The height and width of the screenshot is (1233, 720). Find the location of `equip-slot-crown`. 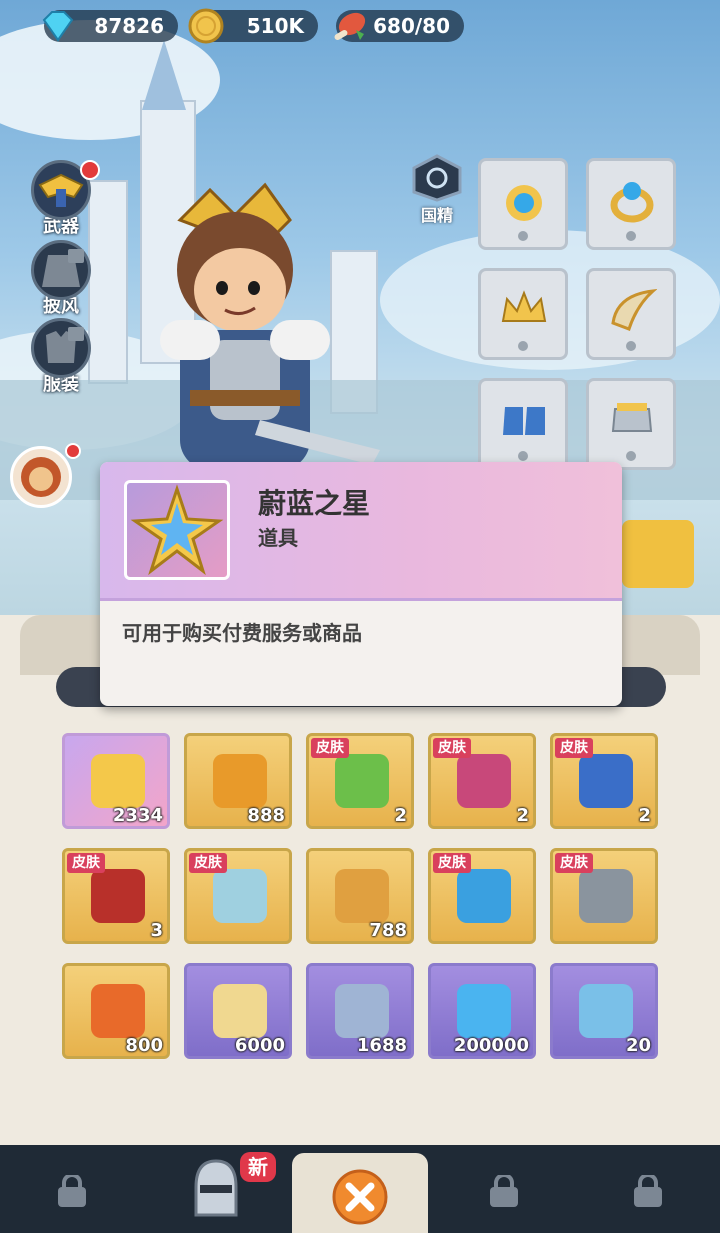

equip-slot-crown is located at coordinates (523, 314).